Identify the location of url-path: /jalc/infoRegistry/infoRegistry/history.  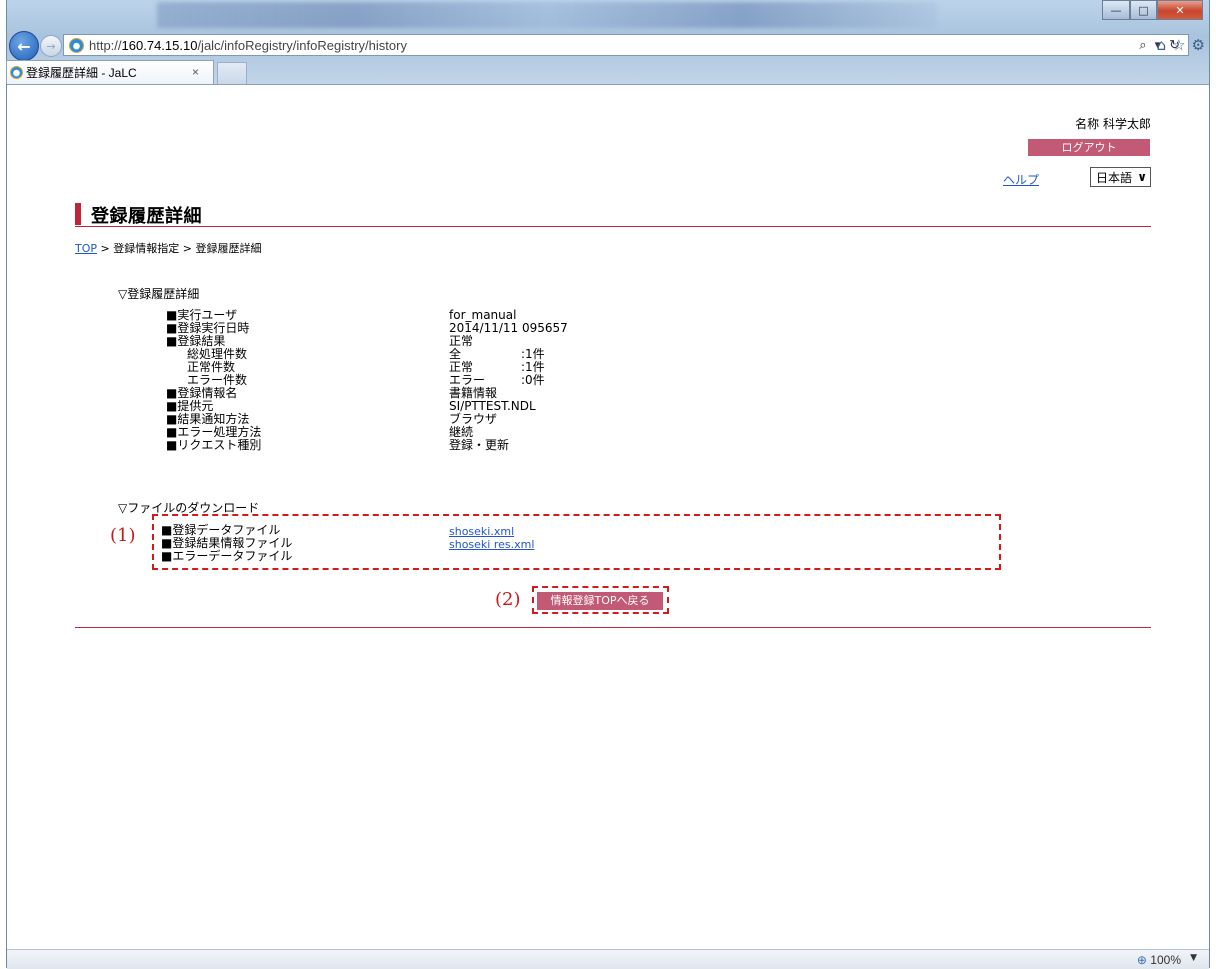
(302, 45).